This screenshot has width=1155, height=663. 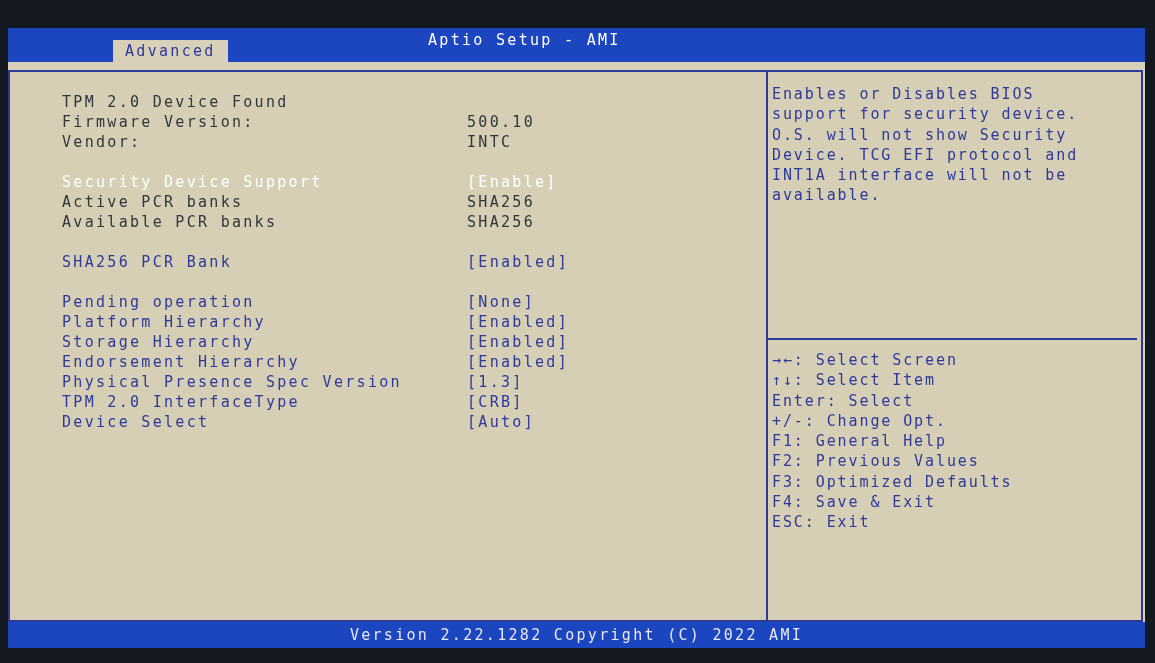 What do you see at coordinates (926, 114) in the screenshot?
I see `help-text-line: support for security device.` at bounding box center [926, 114].